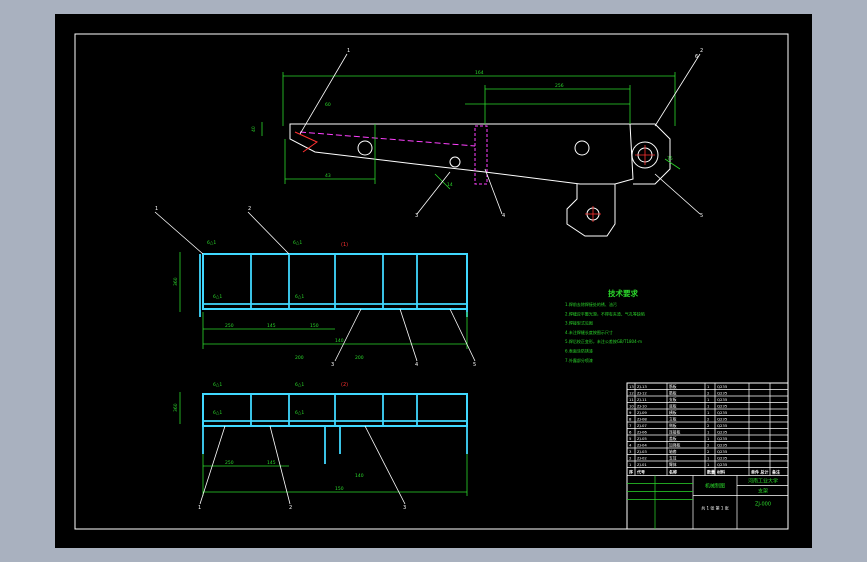  I want to click on lower-lug, so click(591, 210).